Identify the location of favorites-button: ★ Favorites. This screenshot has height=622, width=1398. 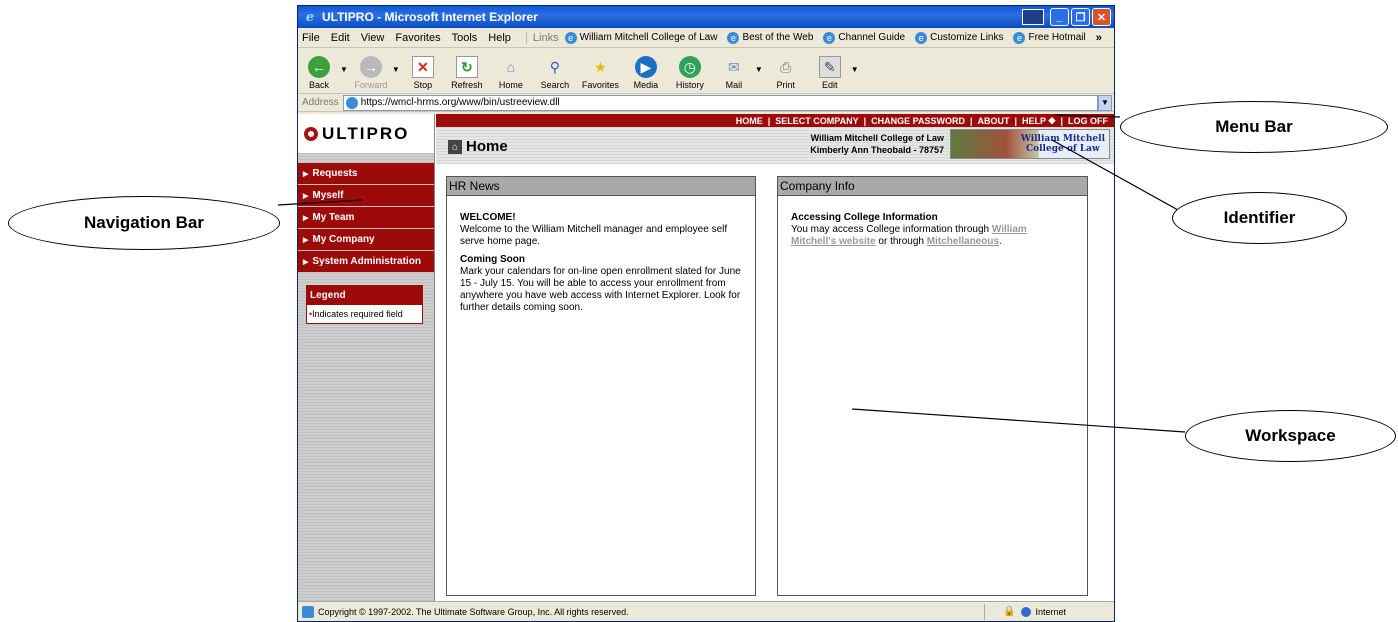
(600, 73).